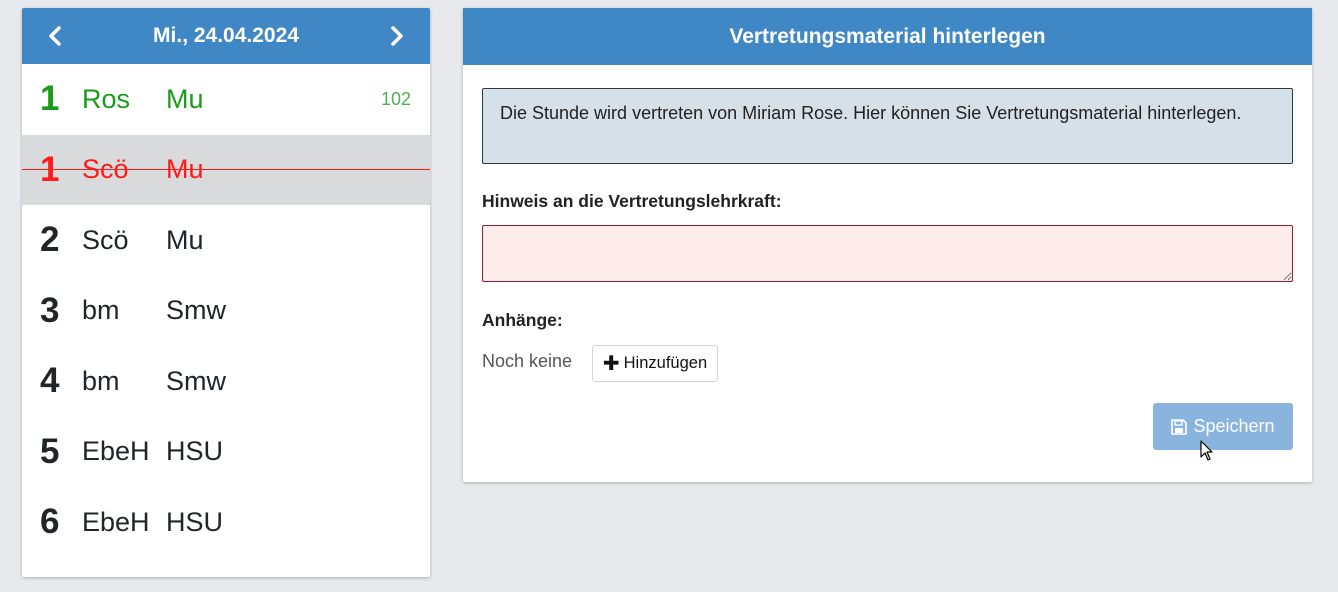  What do you see at coordinates (50, 240) in the screenshot?
I see `lesson-period: 2` at bounding box center [50, 240].